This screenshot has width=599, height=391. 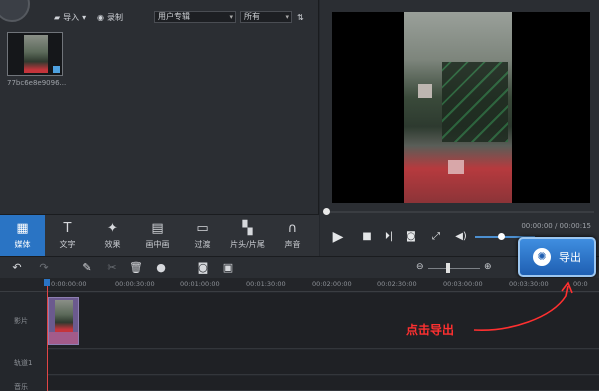 I want to click on tool-text: T 文字, so click(x=67, y=236).